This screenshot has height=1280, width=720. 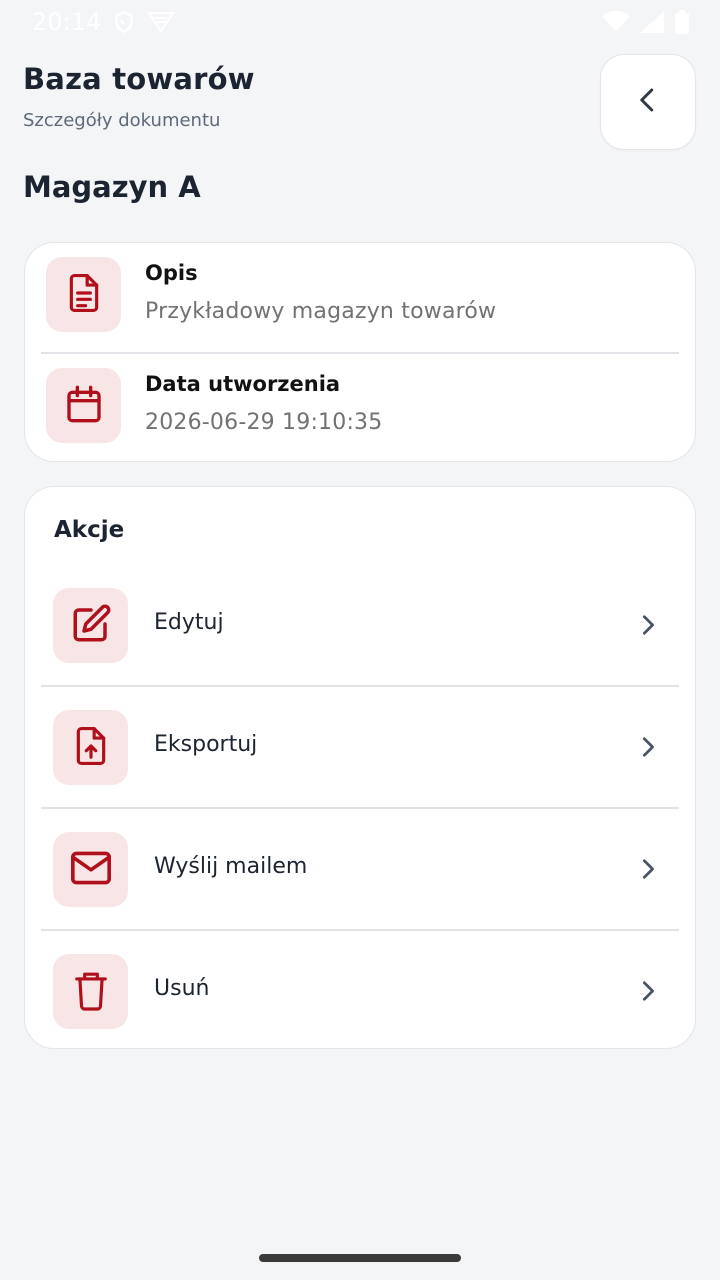 I want to click on detail-value: Przykładowy magazyn towarów, so click(x=321, y=311).